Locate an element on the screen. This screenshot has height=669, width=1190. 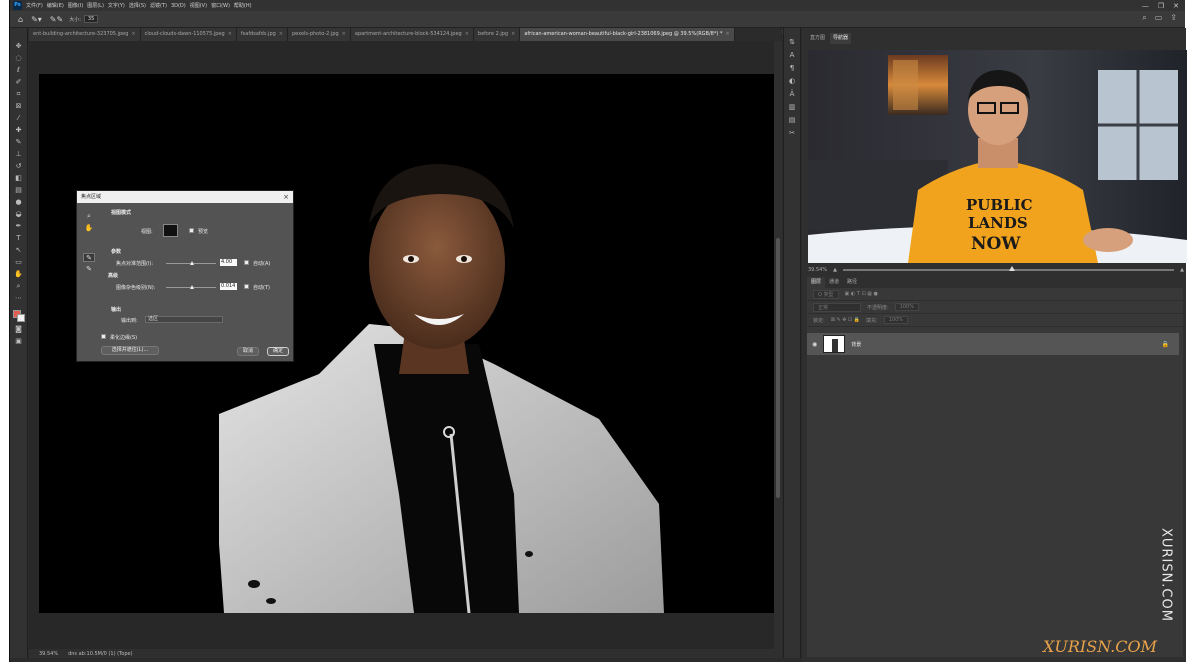
blur-tool-icon: ● is located at coordinates (19, 202).